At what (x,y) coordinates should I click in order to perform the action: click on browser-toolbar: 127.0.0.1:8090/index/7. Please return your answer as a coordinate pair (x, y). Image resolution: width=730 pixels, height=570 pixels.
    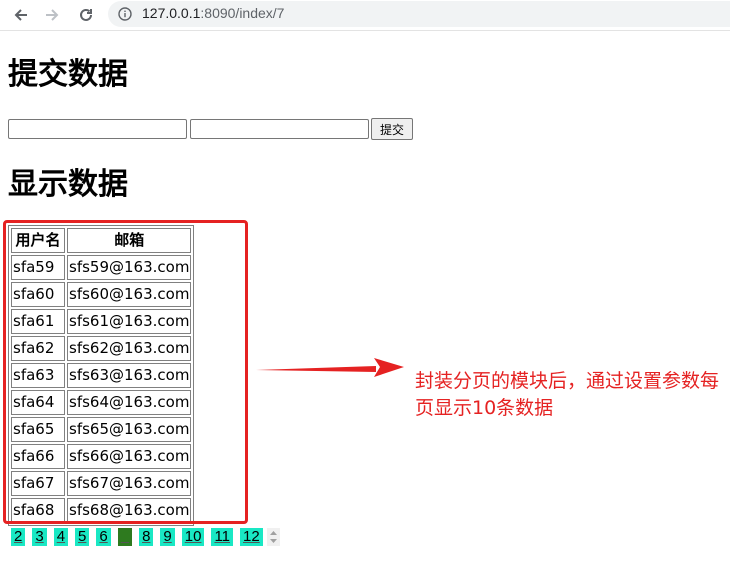
    Looking at the image, I should click on (365, 15).